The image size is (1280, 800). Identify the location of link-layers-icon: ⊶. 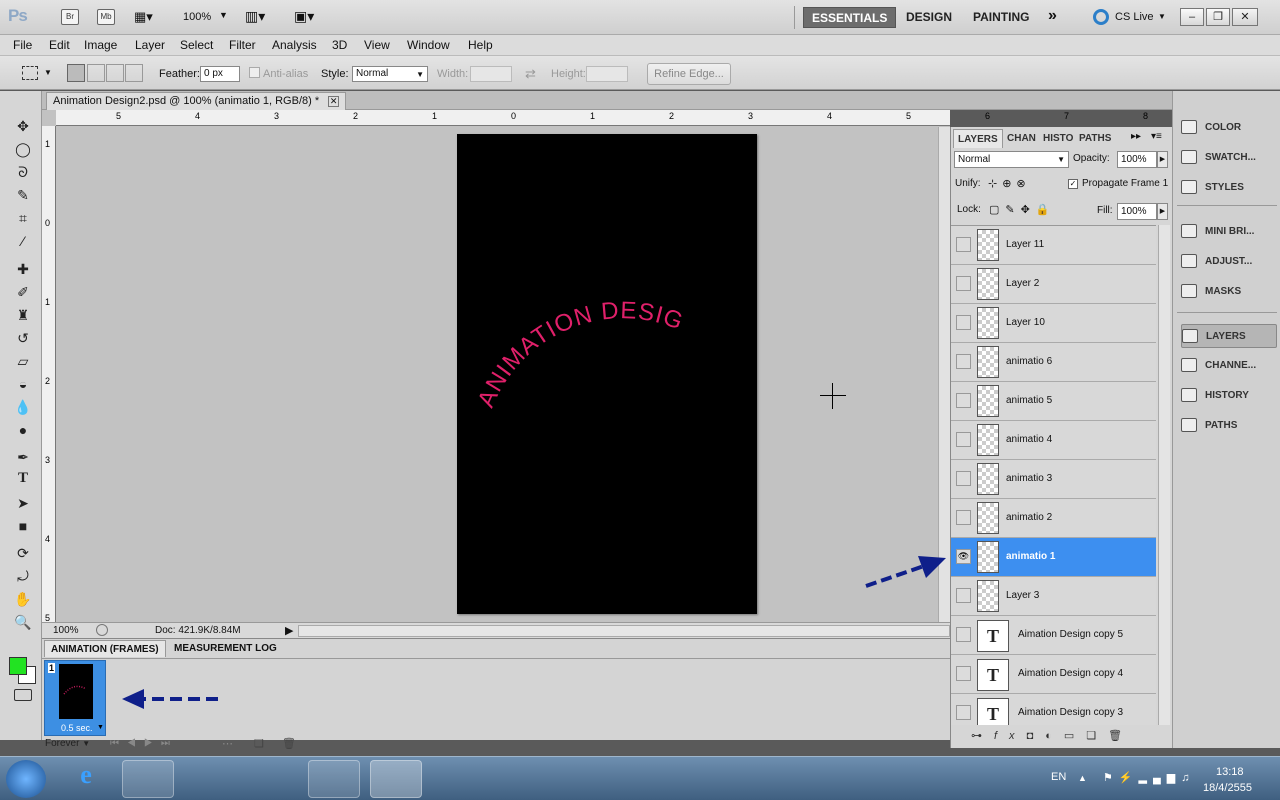
(982, 736).